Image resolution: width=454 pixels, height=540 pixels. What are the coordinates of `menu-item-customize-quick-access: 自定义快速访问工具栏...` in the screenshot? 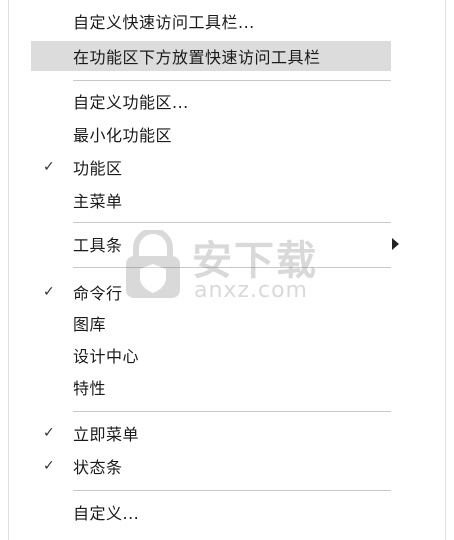 It's located at (211, 21).